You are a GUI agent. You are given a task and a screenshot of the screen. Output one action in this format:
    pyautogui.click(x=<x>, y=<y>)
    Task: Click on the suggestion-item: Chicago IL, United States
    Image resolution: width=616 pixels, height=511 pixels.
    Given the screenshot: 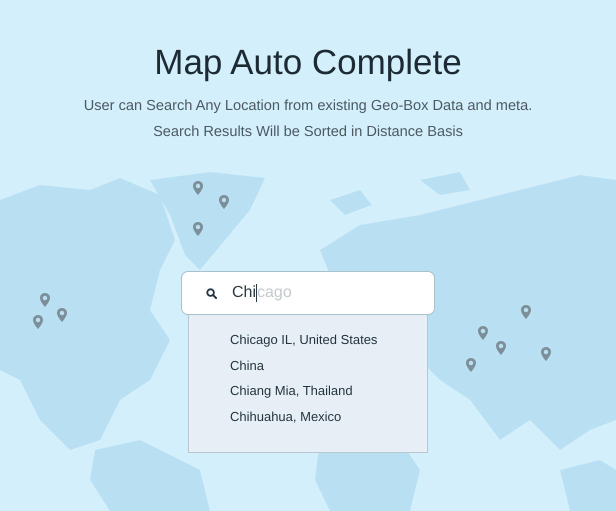 What is the action you would take?
    pyautogui.click(x=328, y=340)
    